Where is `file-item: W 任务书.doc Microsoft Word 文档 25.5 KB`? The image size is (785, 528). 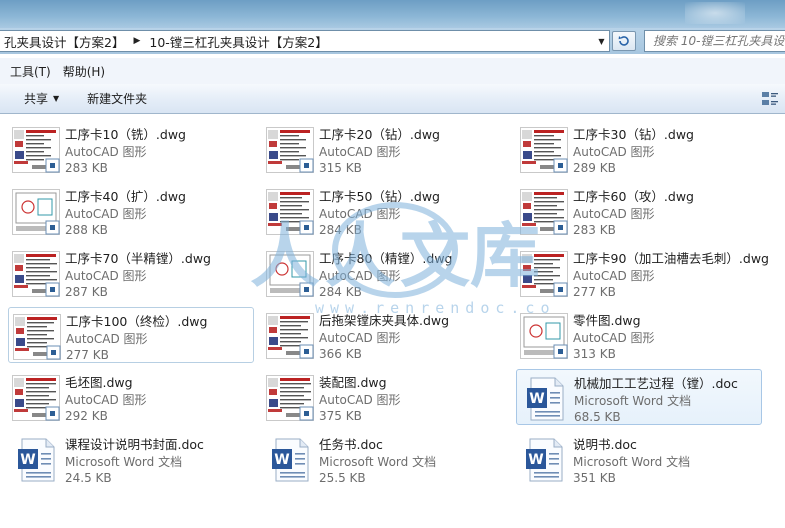 file-item: W 任务书.doc Microsoft Word 文档 25.5 KB is located at coordinates (385, 459).